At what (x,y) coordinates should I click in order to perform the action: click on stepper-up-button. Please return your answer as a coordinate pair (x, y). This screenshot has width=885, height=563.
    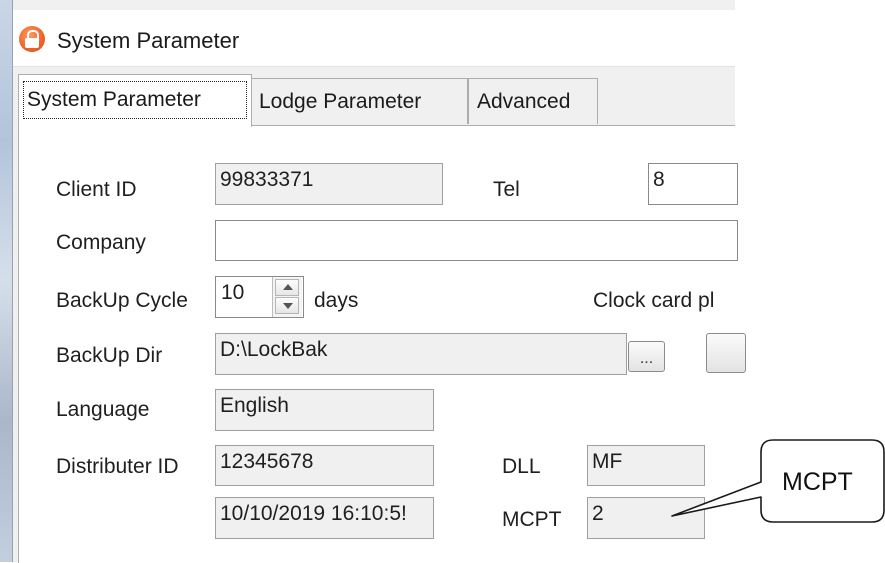
    Looking at the image, I should click on (287, 287).